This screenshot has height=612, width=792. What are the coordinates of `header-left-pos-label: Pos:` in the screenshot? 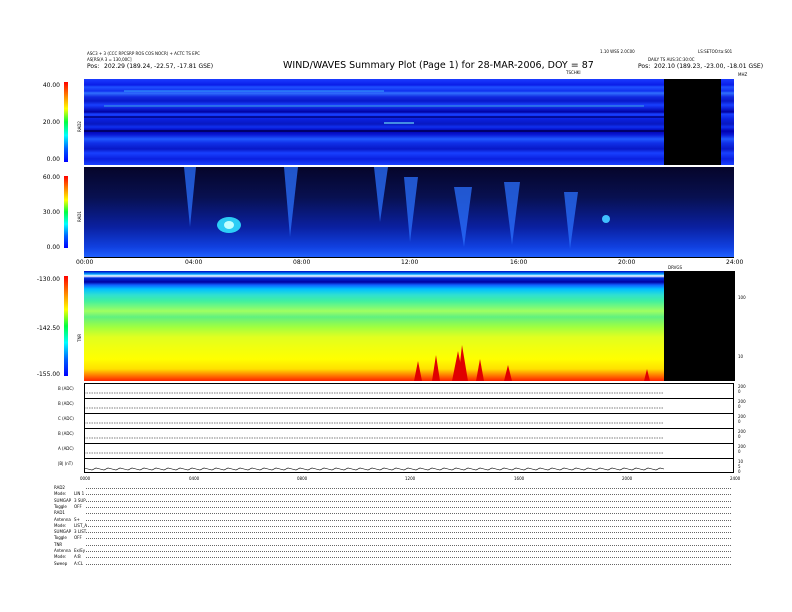 It's located at (93, 66).